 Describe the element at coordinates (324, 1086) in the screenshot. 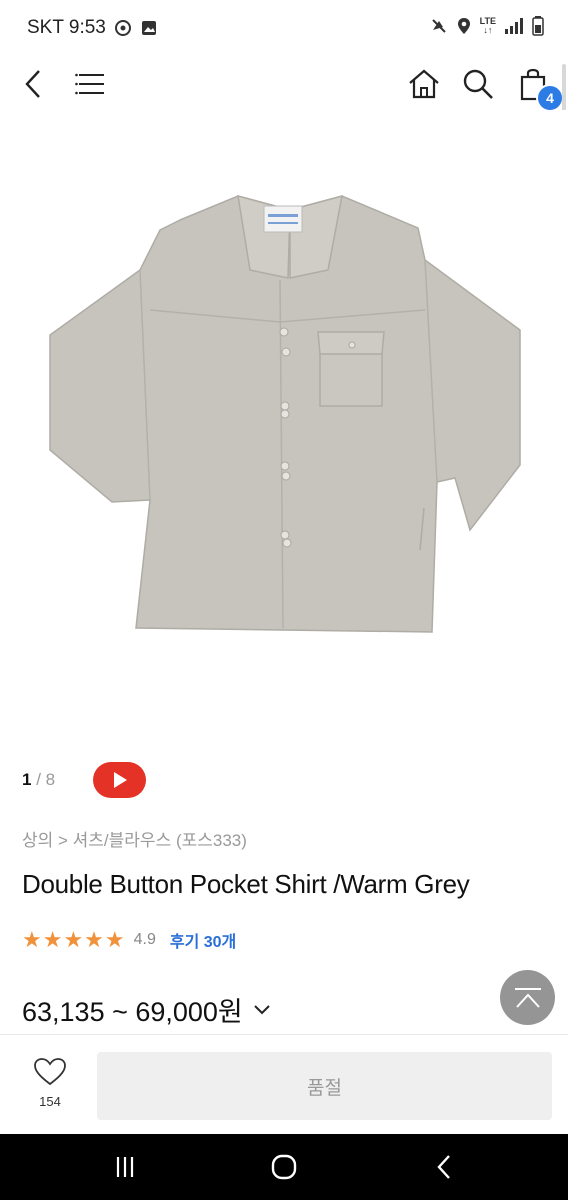

I see `soldout-button: 품절` at that location.